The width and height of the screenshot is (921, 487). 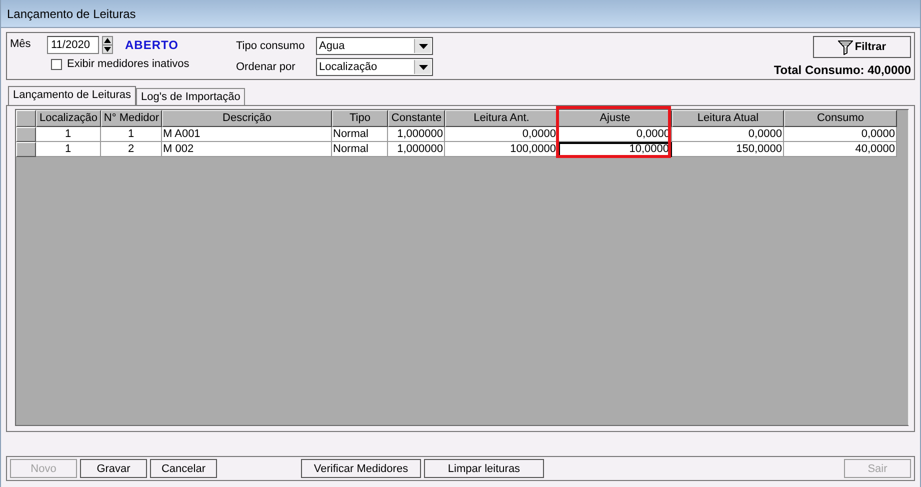 What do you see at coordinates (728, 149) in the screenshot?
I see `table-cell: 150,0000` at bounding box center [728, 149].